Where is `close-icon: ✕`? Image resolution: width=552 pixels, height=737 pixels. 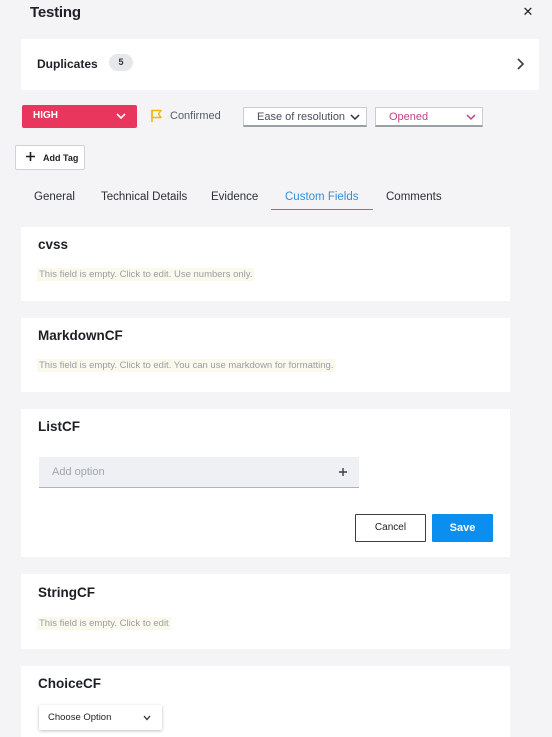
close-icon: ✕ is located at coordinates (528, 12).